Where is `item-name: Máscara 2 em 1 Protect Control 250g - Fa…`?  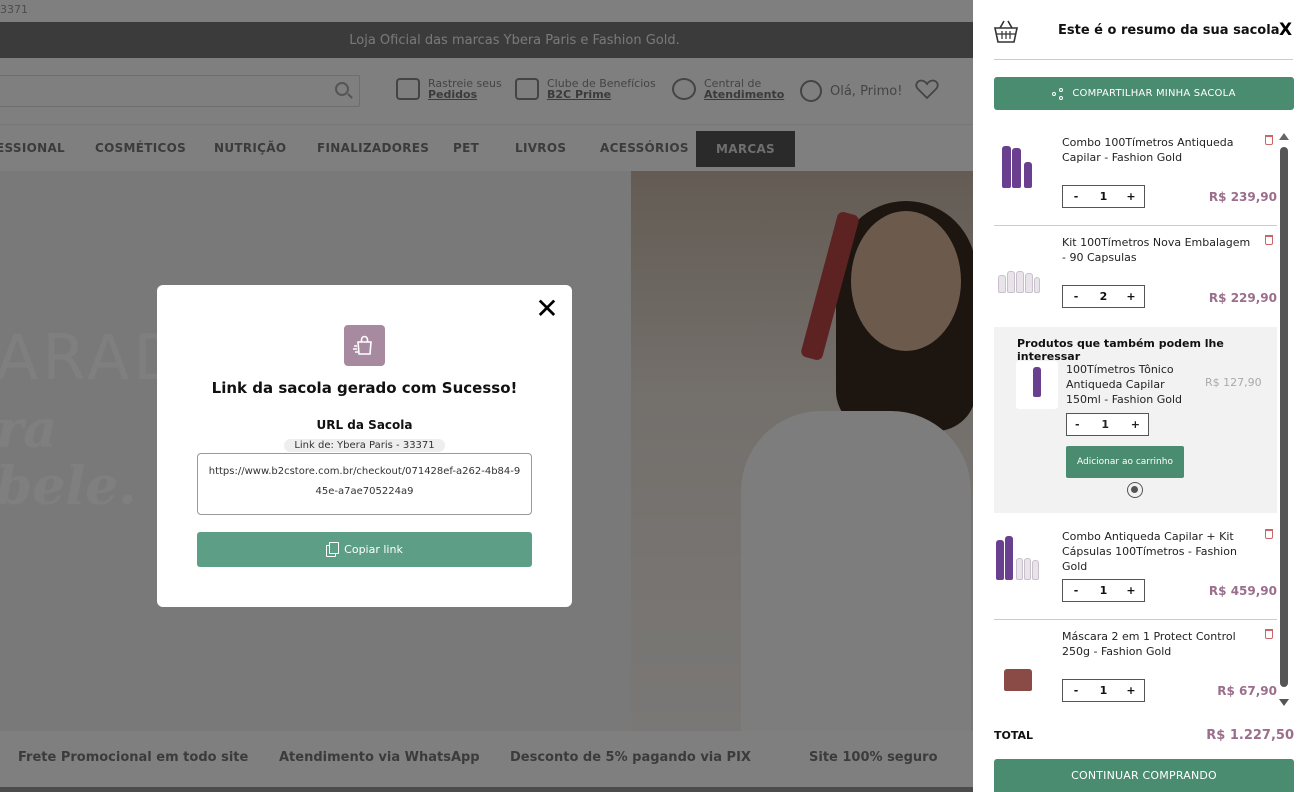
item-name: Máscara 2 em 1 Protect Control 250g - Fa… is located at coordinates (1149, 644).